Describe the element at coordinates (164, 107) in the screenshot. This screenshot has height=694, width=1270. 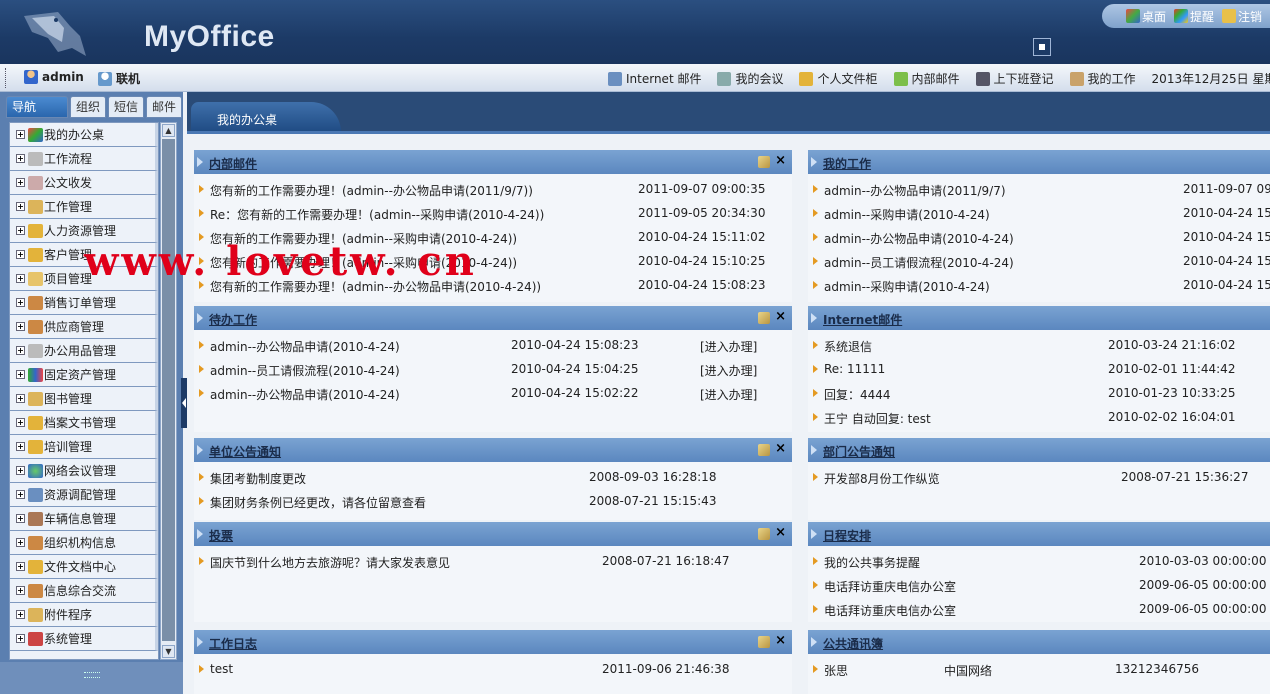
I see `tab-mail: 邮件` at that location.